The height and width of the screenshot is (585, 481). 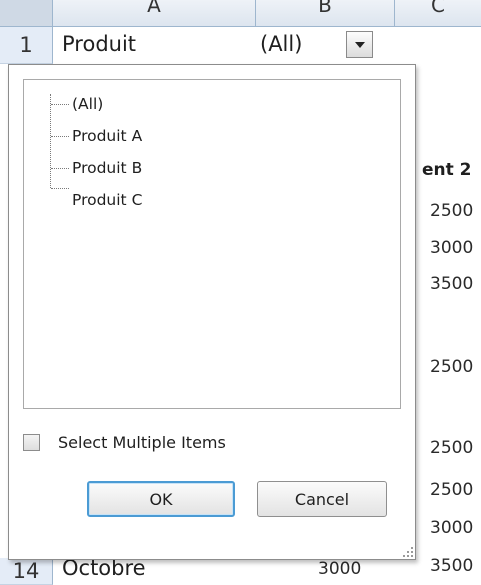 I want to click on filter-item-produit-c: Produit C, so click(x=107, y=200).